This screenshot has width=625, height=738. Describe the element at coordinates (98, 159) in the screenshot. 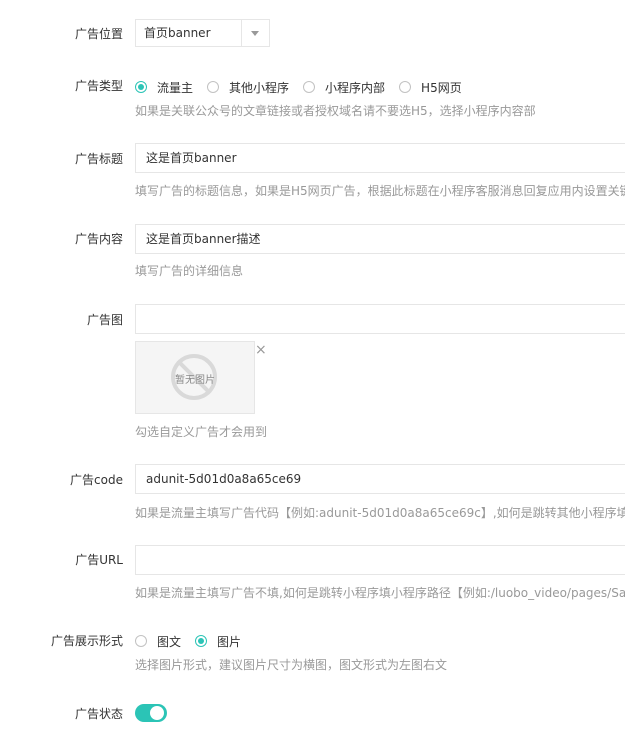

I see `ad-title-label: 广告标题` at that location.